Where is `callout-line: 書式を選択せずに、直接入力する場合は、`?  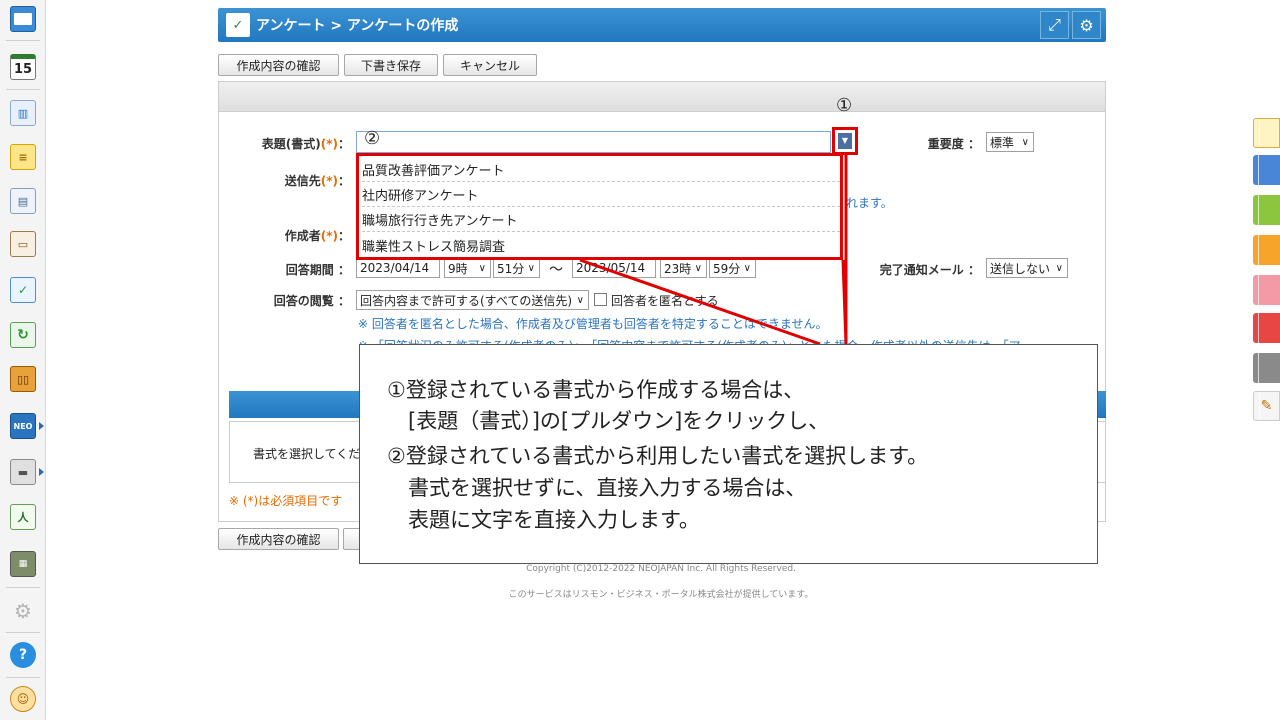 callout-line: 書式を選択せずに、直接入力する場合は、 is located at coordinates (597, 488).